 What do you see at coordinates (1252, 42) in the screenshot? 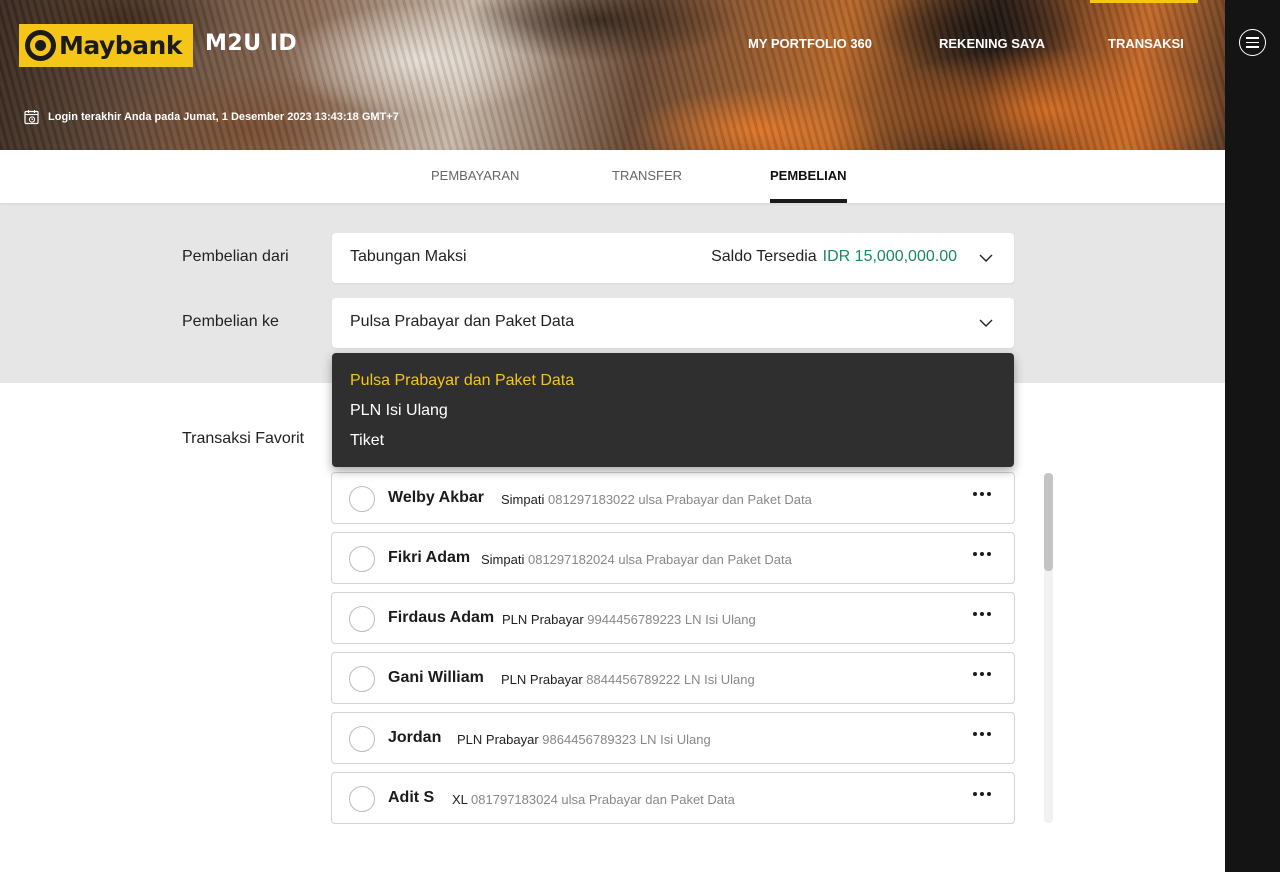
I see `hamburger-menu-icon` at bounding box center [1252, 42].